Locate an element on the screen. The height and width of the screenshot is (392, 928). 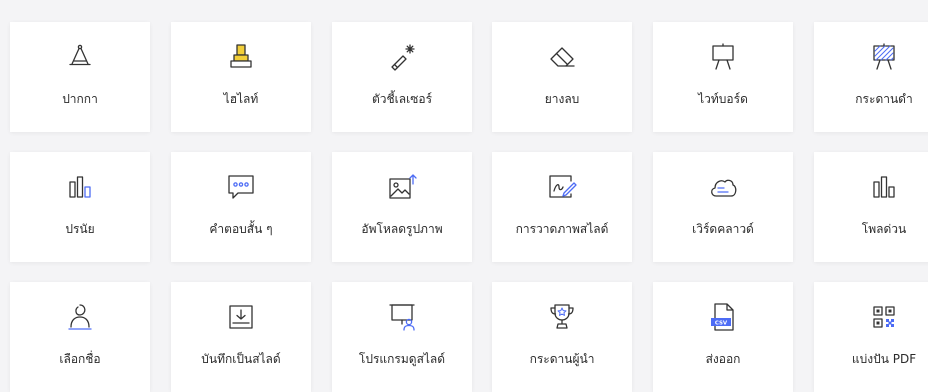
tool-label: ยางลบ is located at coordinates (562, 99).